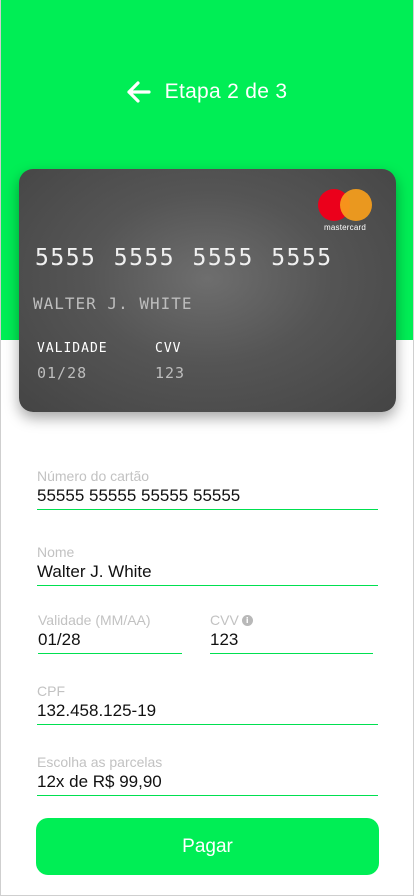 This screenshot has width=414, height=896. What do you see at coordinates (113, 303) in the screenshot?
I see `card-holder-display: WALTER J. WHITE` at bounding box center [113, 303].